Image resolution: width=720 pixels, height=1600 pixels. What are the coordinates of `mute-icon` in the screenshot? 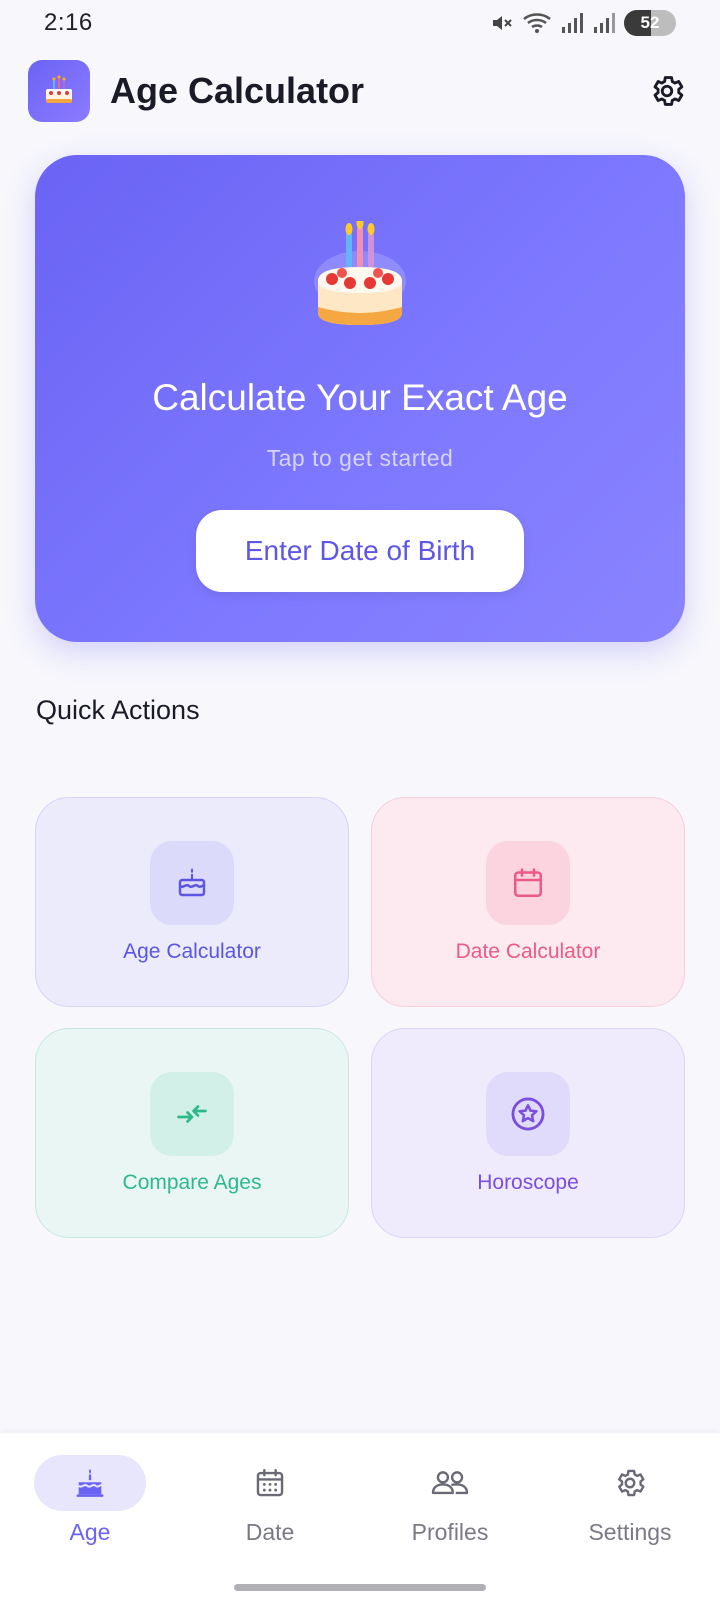 It's located at (502, 23).